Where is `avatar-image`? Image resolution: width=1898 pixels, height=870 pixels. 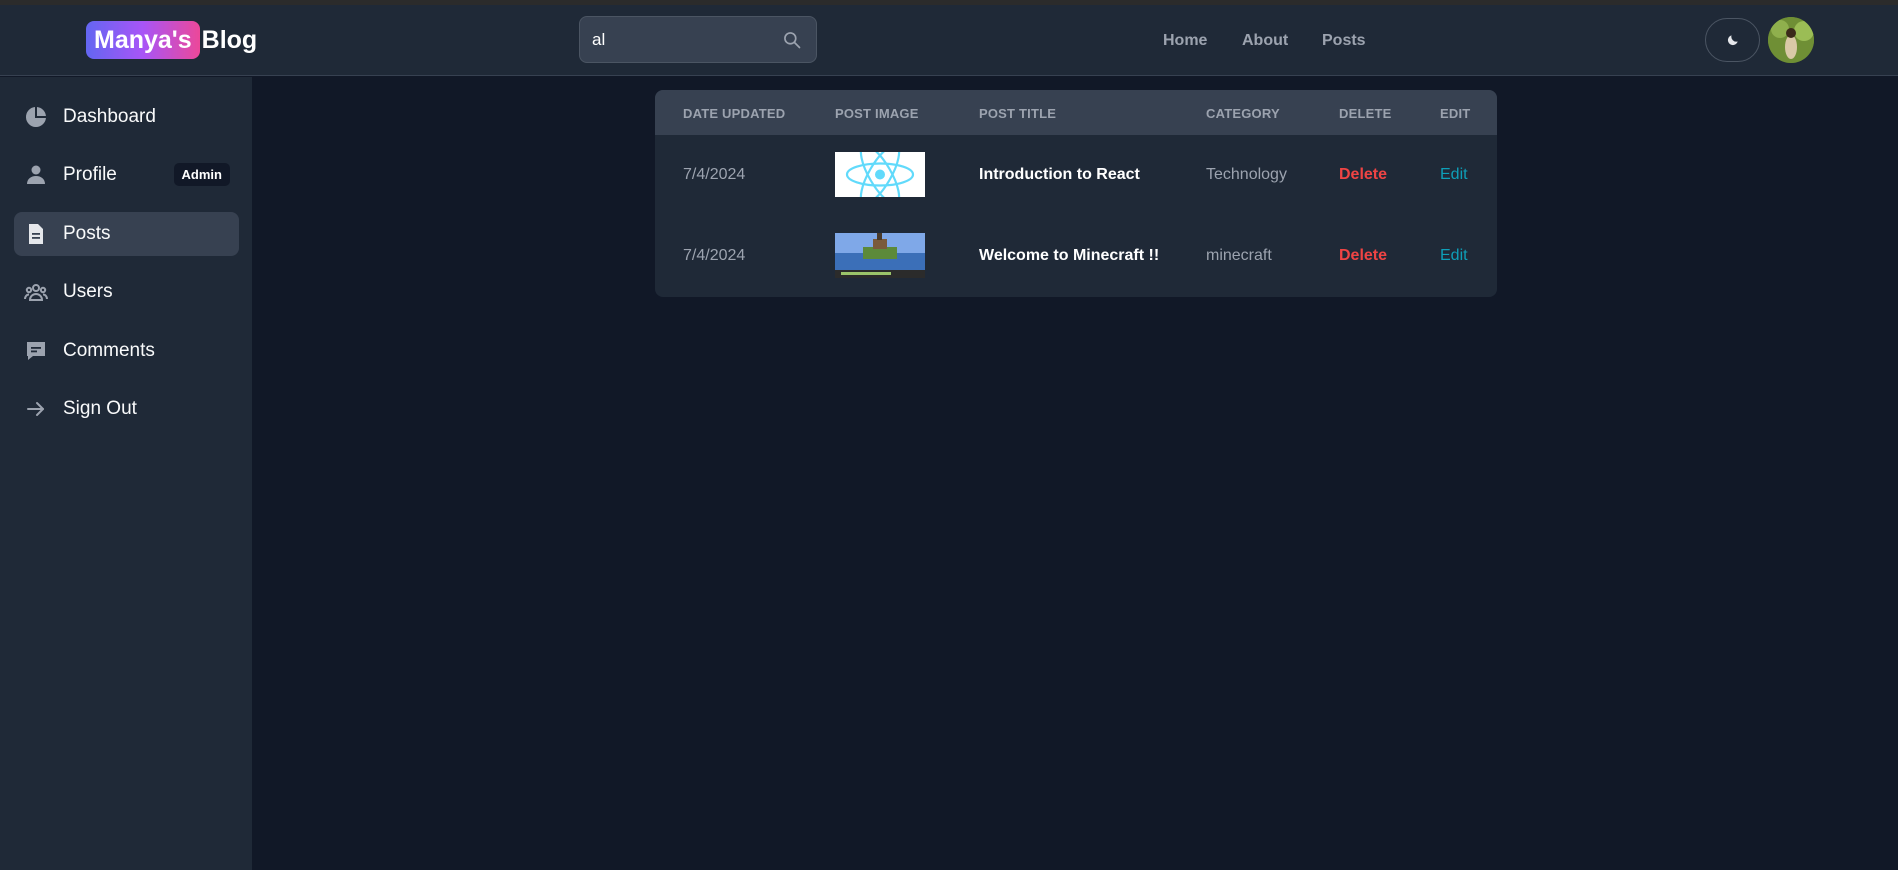 avatar-image is located at coordinates (1791, 40).